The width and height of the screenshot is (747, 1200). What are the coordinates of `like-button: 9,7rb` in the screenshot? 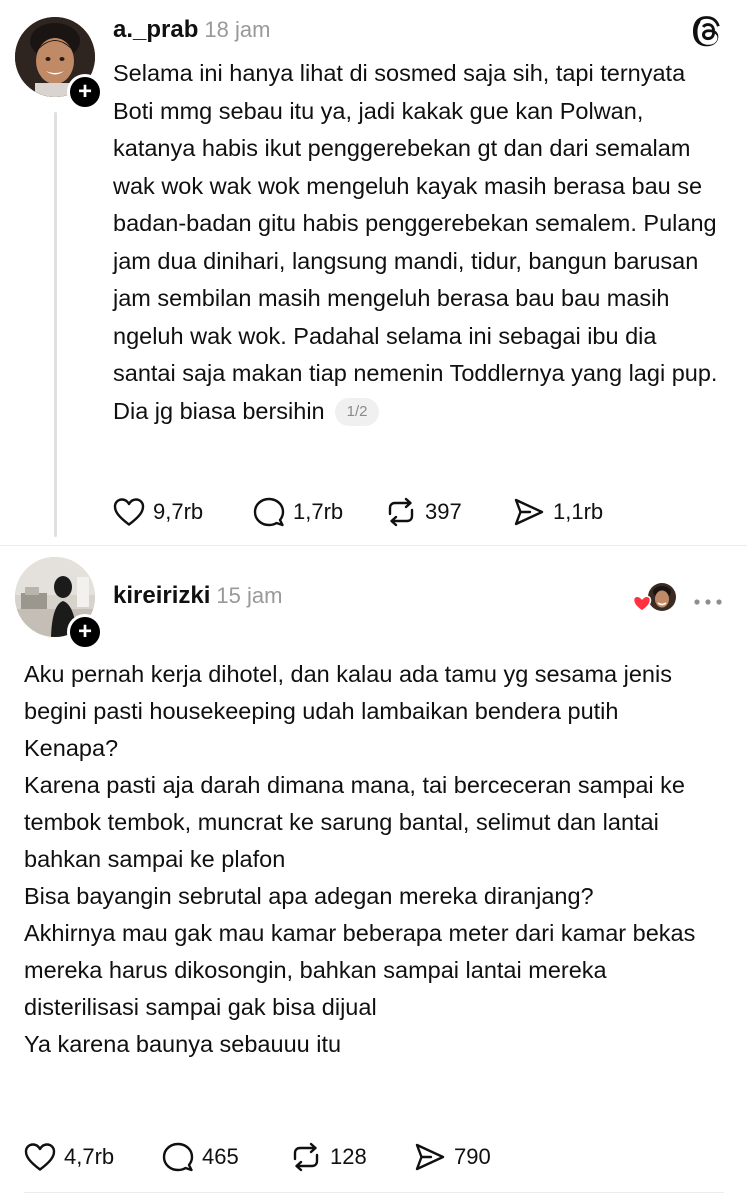 It's located at (183, 512).